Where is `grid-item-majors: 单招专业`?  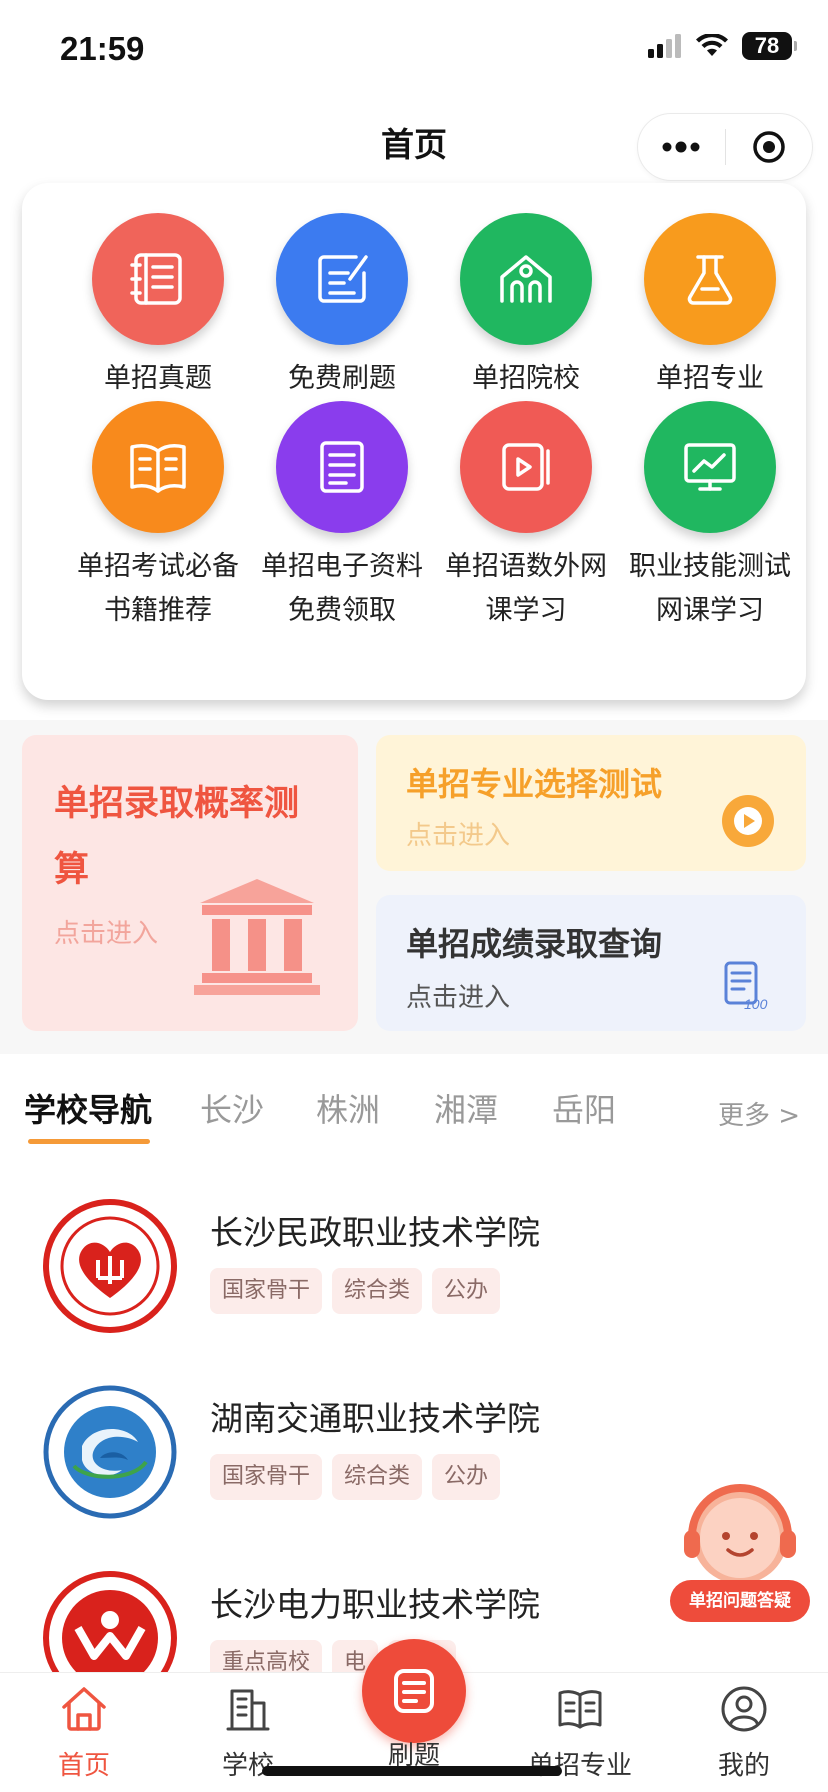 grid-item-majors: 单招专业 is located at coordinates (710, 307).